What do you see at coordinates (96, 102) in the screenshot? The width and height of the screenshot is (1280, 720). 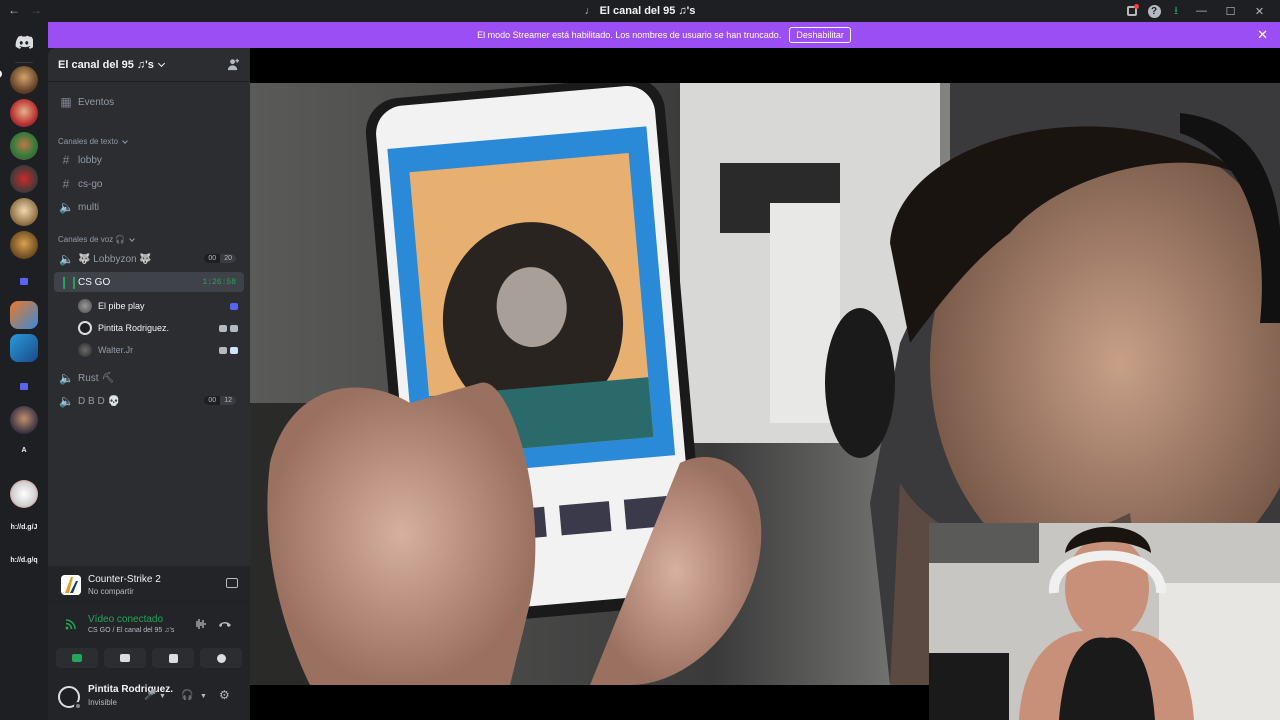 I see `events-label: Eventos` at bounding box center [96, 102].